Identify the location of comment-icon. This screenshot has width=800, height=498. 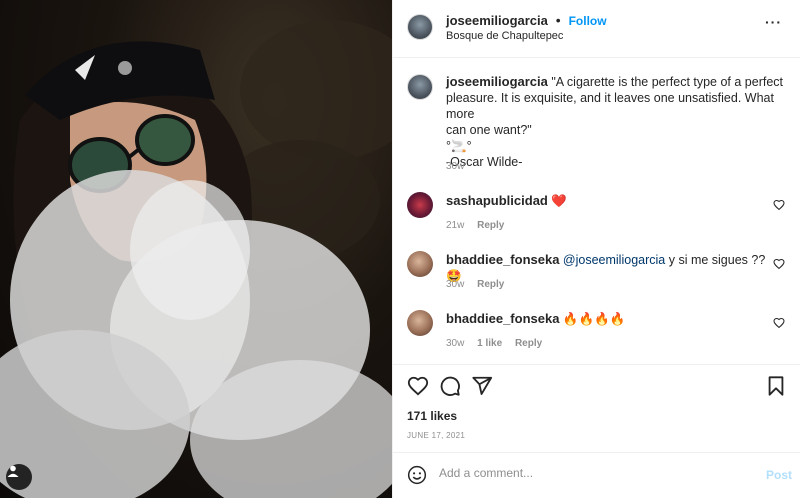
(450, 386).